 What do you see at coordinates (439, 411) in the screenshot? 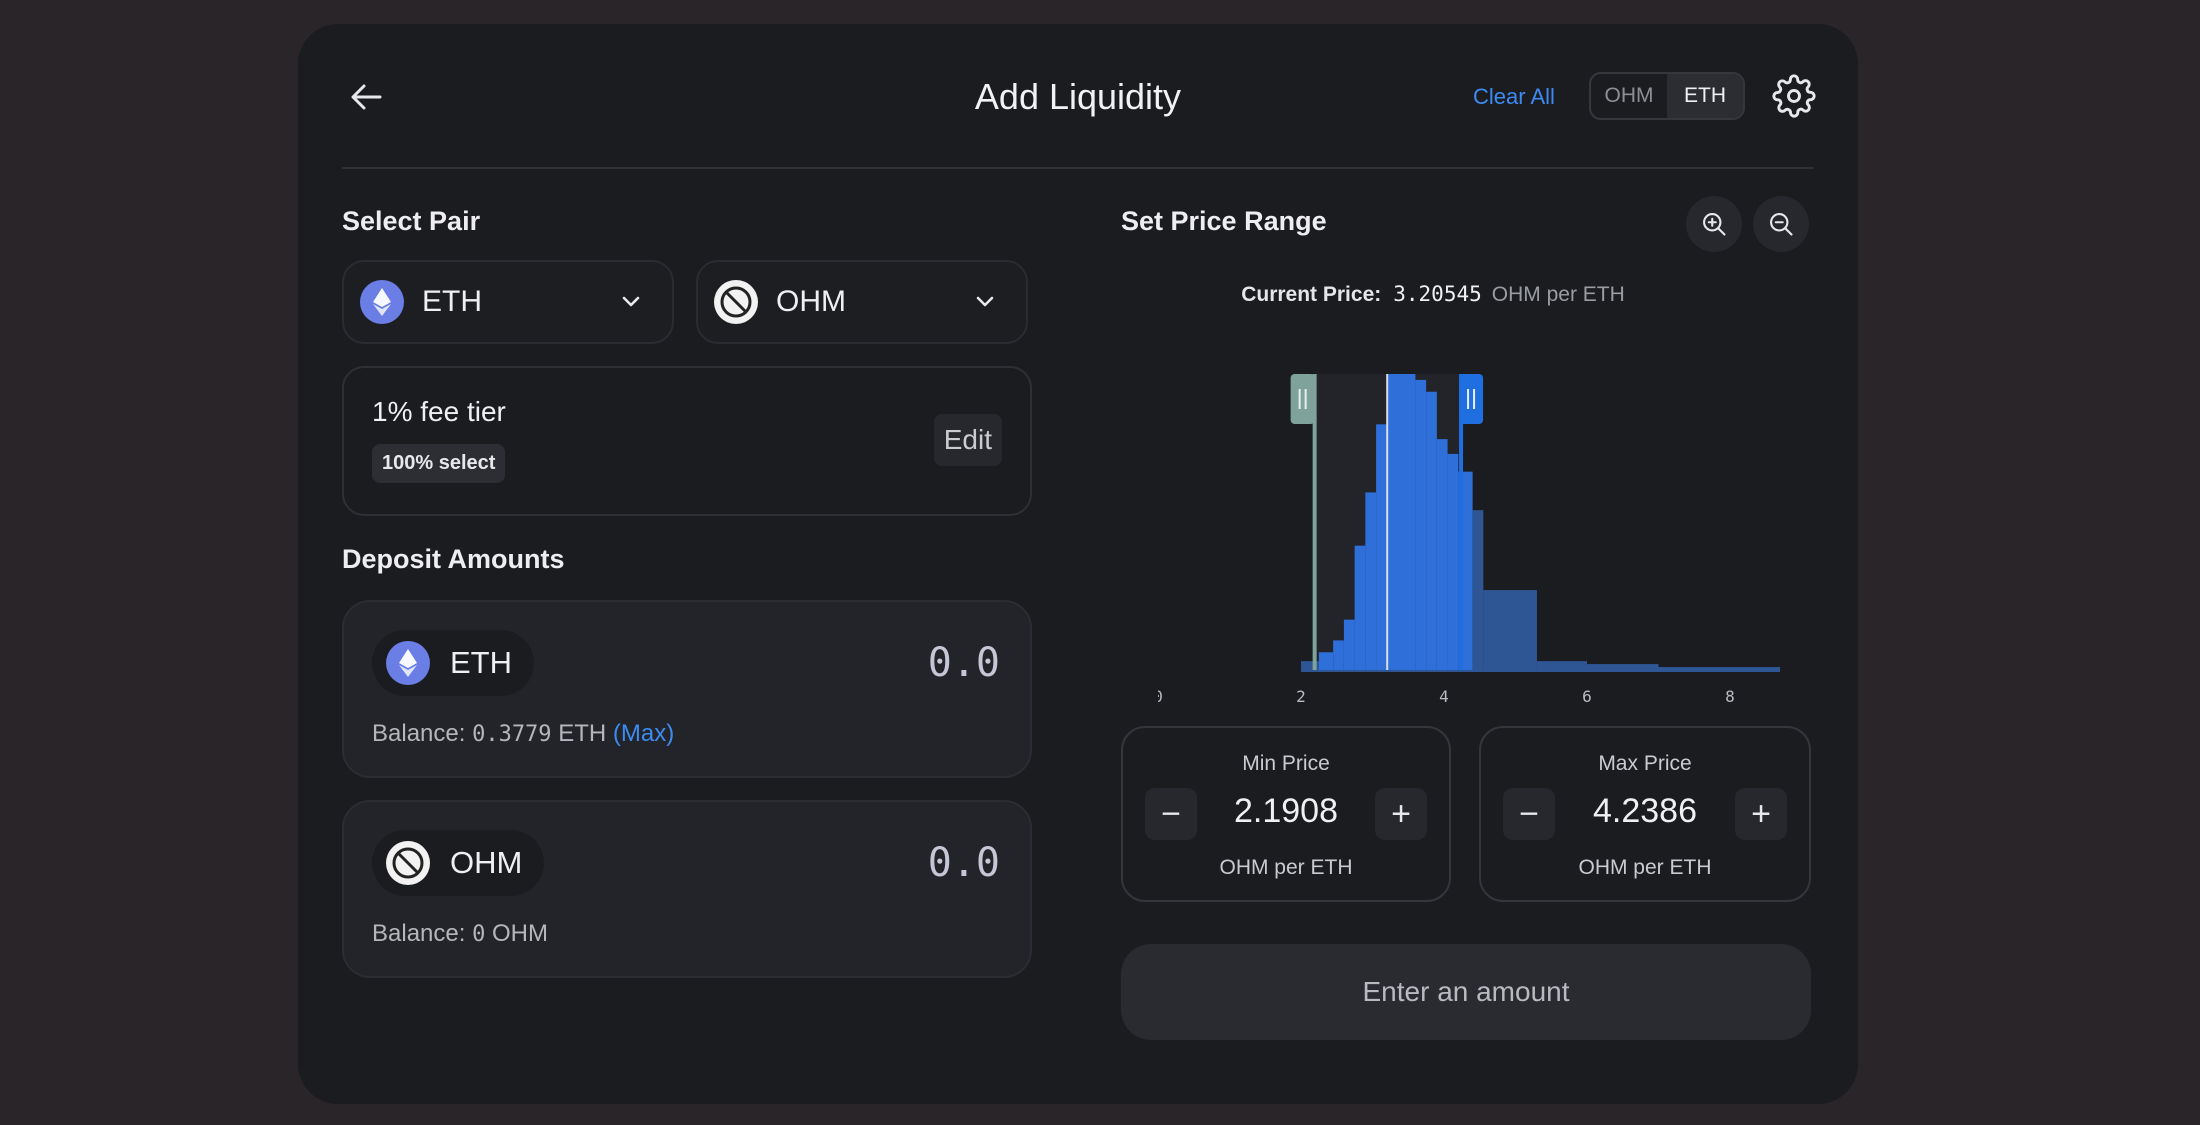
I see `fee-tier-label: 1% fee tier` at bounding box center [439, 411].